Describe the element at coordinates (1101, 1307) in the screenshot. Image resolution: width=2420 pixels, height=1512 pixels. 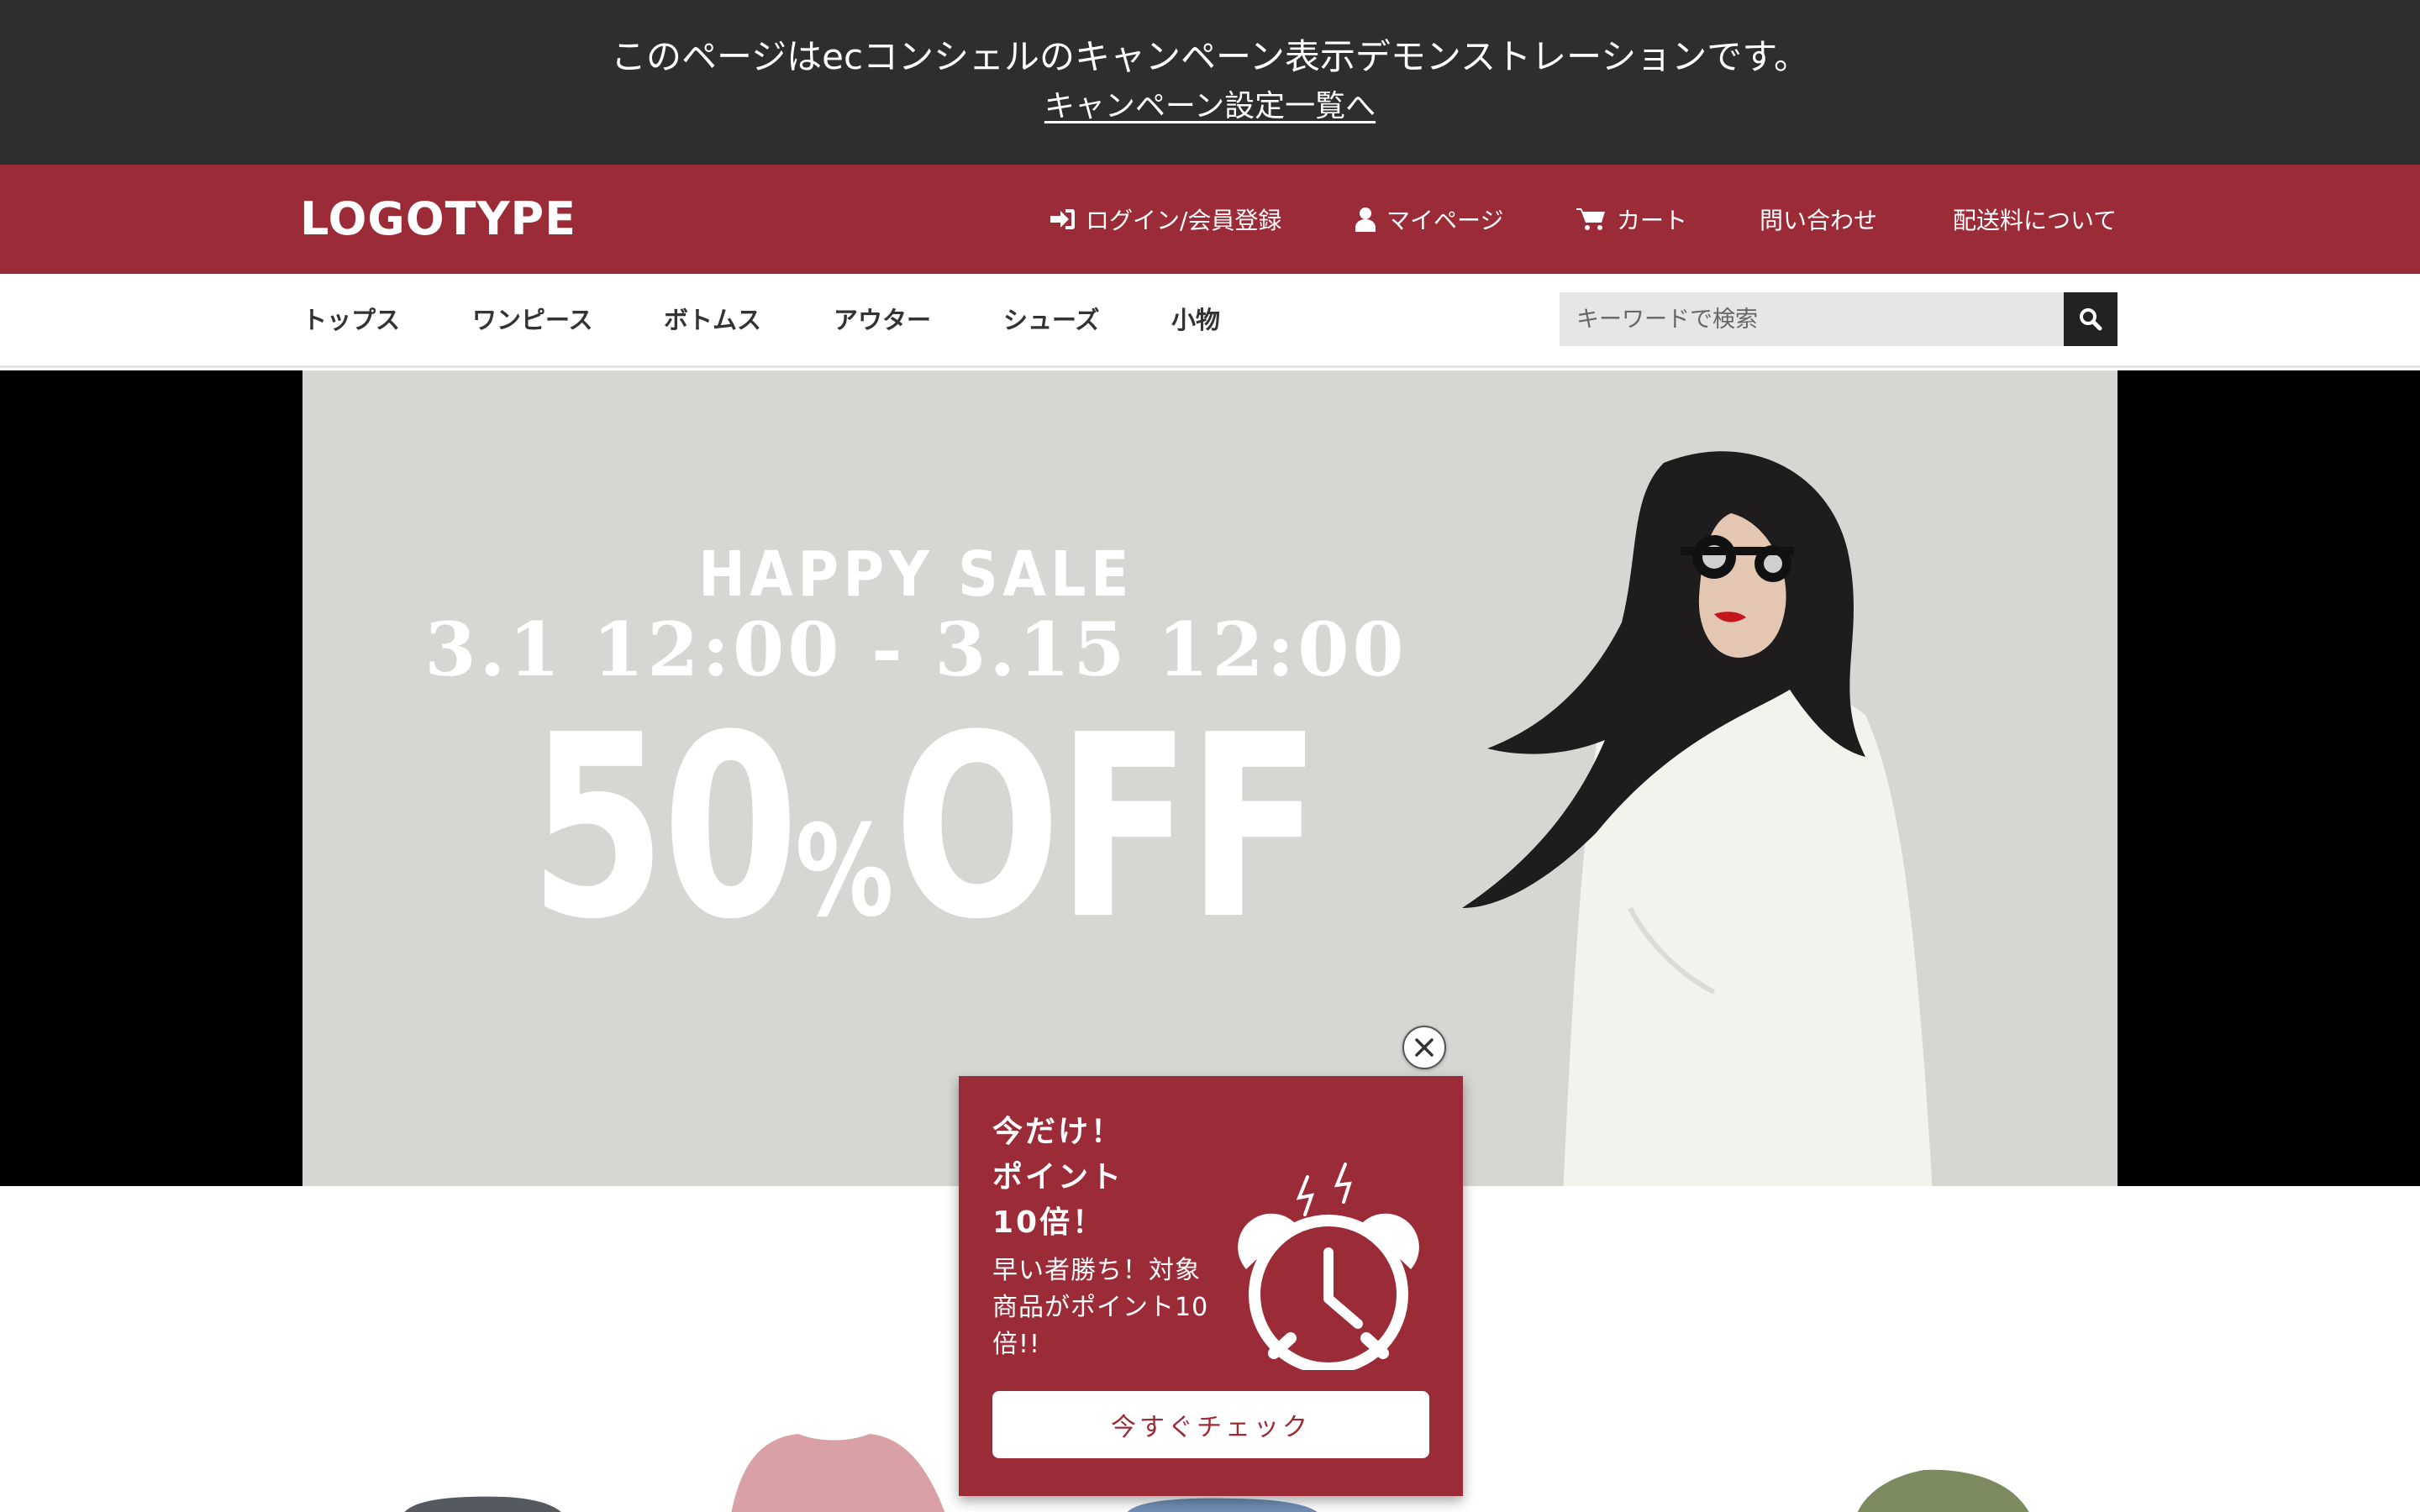
I see `popup-body: 早い者勝ち！対象商品がポイント10倍!!` at that location.